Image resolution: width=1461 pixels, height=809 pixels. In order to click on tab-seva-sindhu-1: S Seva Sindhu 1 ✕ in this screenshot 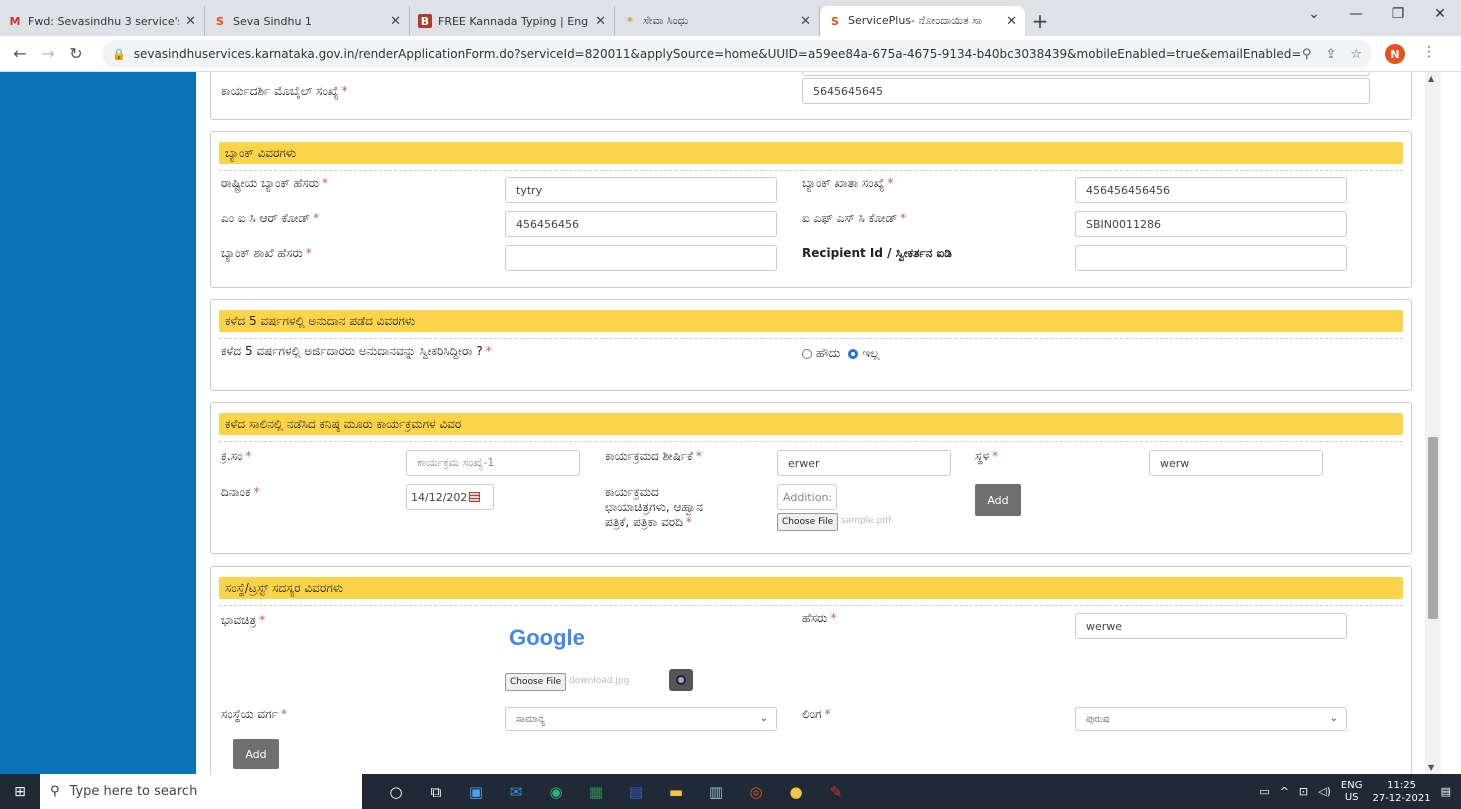, I will do `click(307, 21)`.